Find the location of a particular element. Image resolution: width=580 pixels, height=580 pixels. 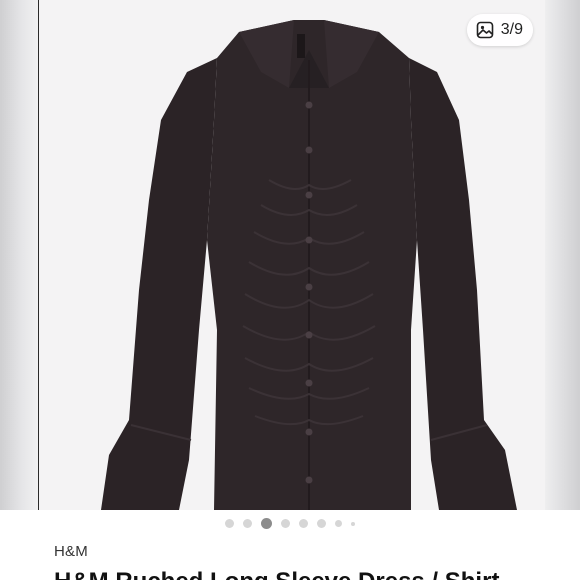

gallery-edge-right is located at coordinates (562, 255).